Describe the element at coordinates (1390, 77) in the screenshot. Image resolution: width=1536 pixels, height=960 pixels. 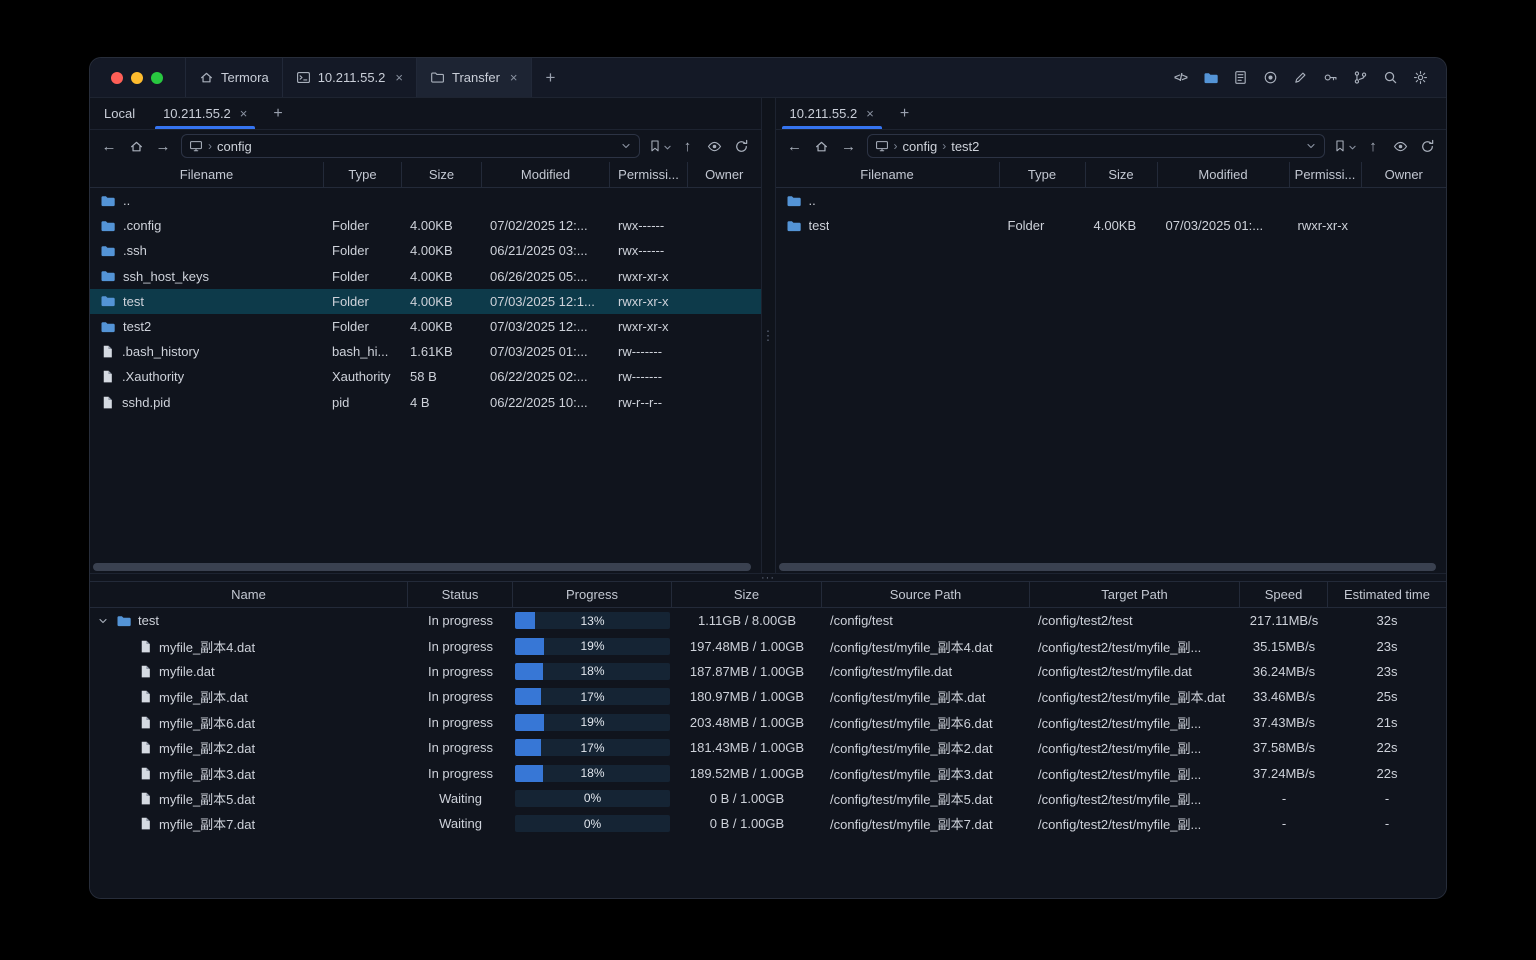
I see `search-icon` at that location.